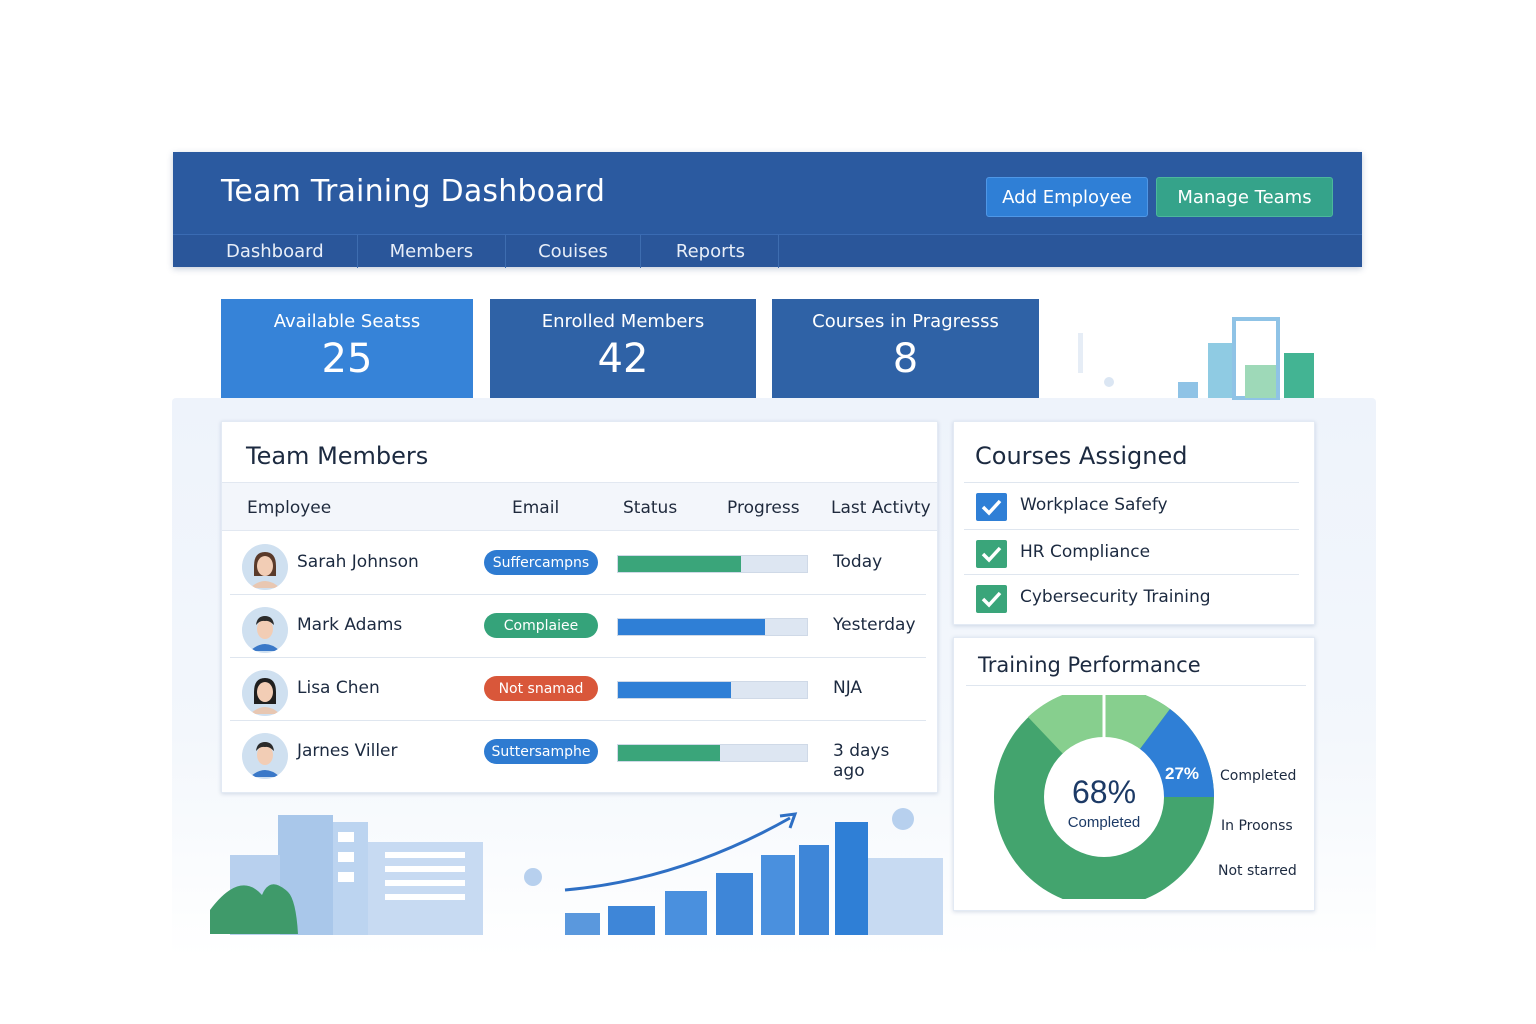 The width and height of the screenshot is (1536, 1024). I want to click on employee-name: Jarnes Viller, so click(347, 751).